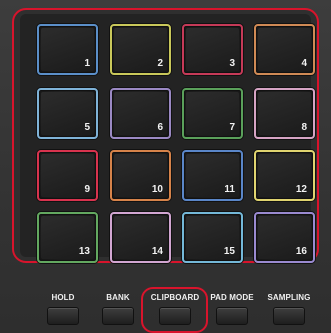 This screenshot has height=333, width=331. I want to click on pad-13: 13, so click(67, 237).